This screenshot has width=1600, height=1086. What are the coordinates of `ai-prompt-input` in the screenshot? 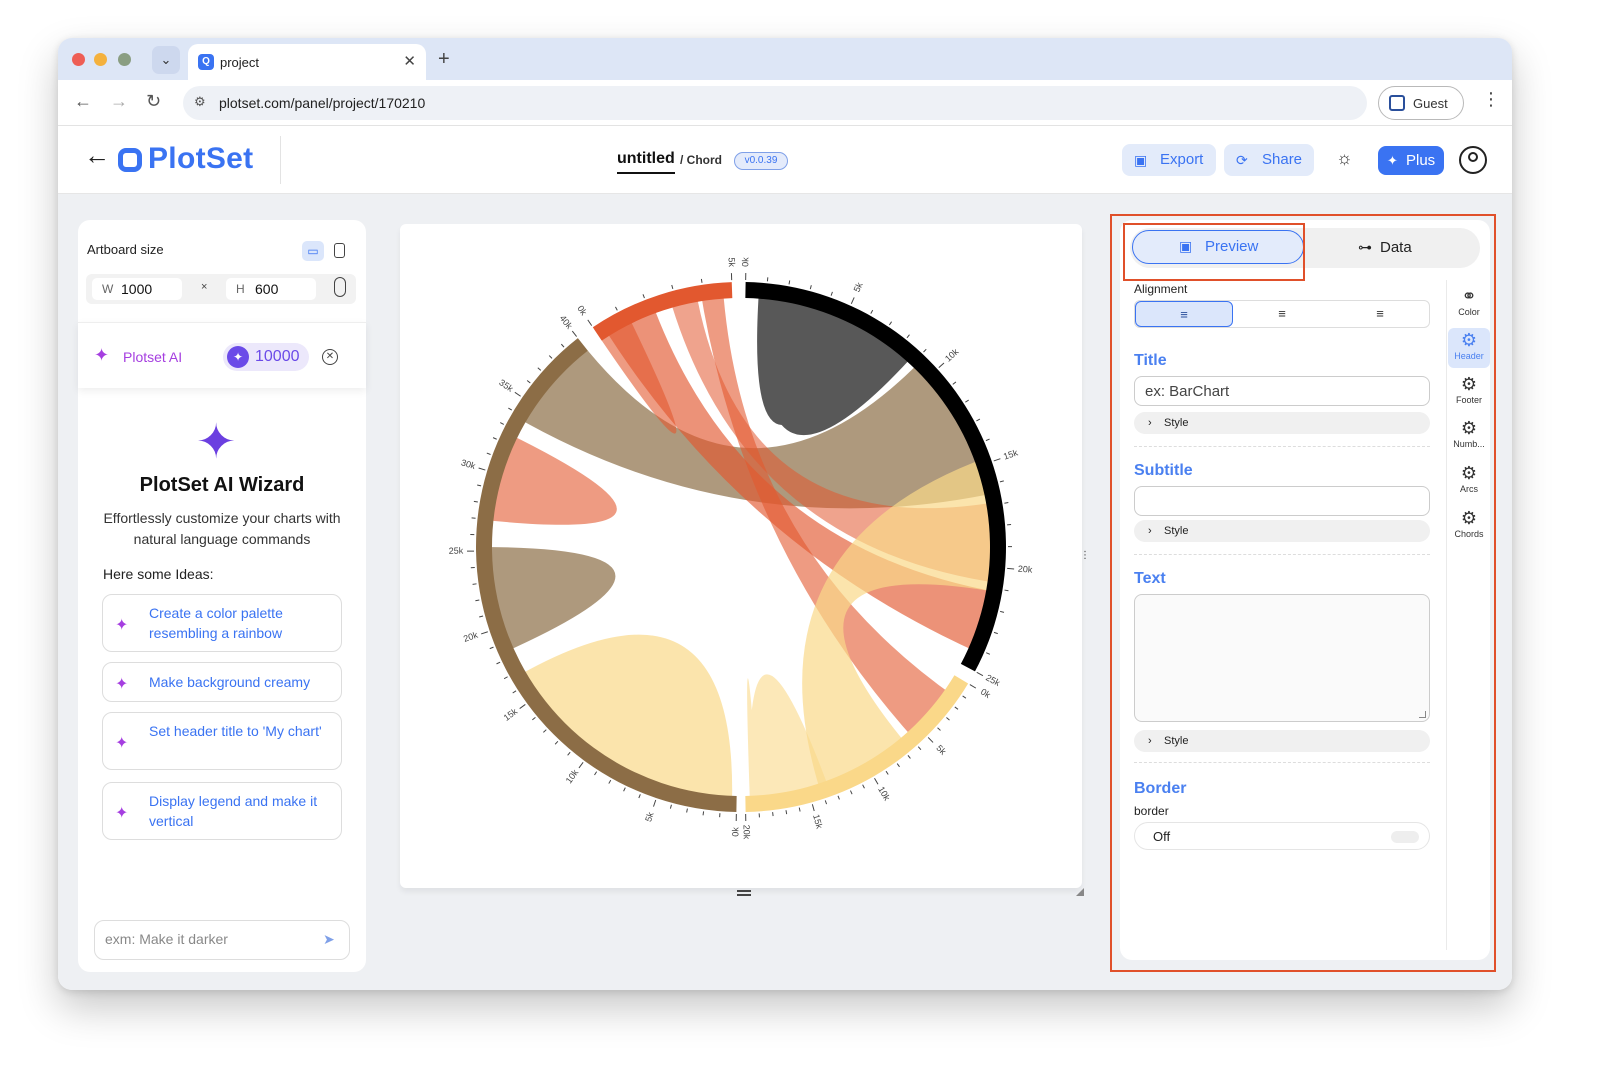 It's located at (205, 939).